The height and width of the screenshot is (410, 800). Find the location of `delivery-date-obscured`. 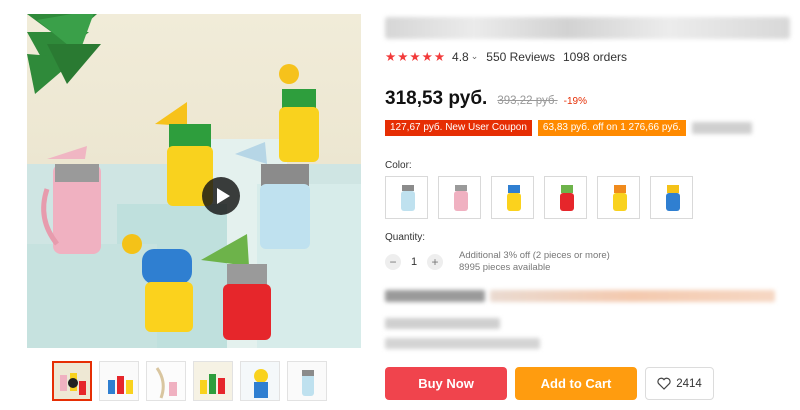

delivery-date-obscured is located at coordinates (462, 343).